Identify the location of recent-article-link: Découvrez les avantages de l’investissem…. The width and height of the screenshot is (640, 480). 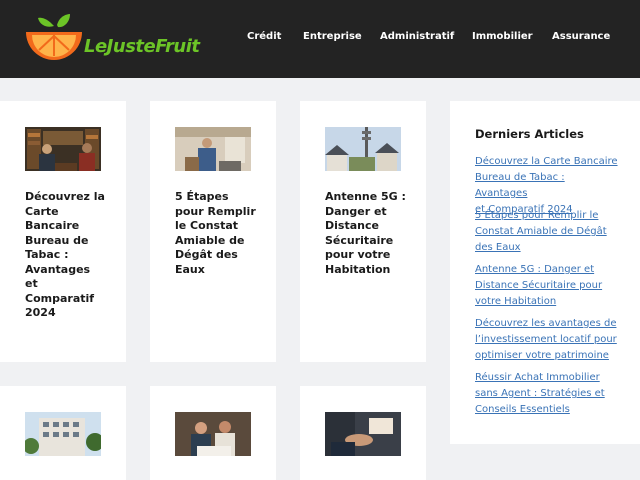
(547, 340).